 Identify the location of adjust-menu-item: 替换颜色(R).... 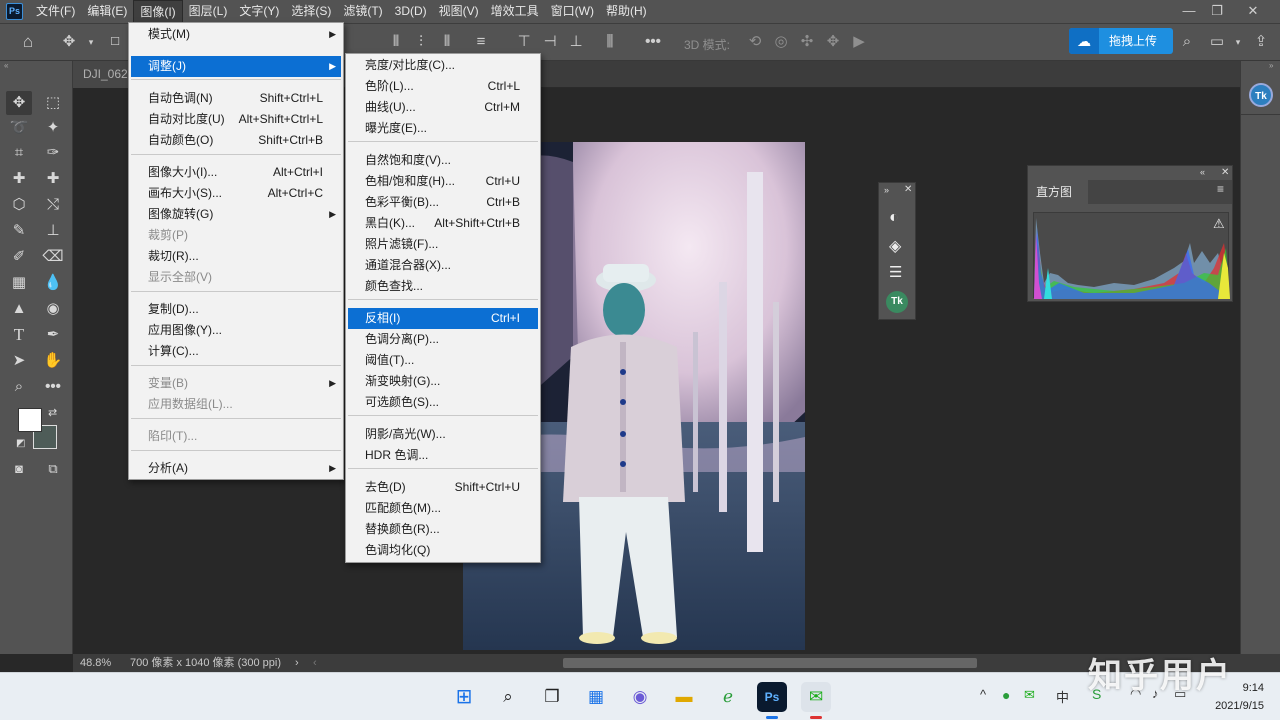
(443, 529).